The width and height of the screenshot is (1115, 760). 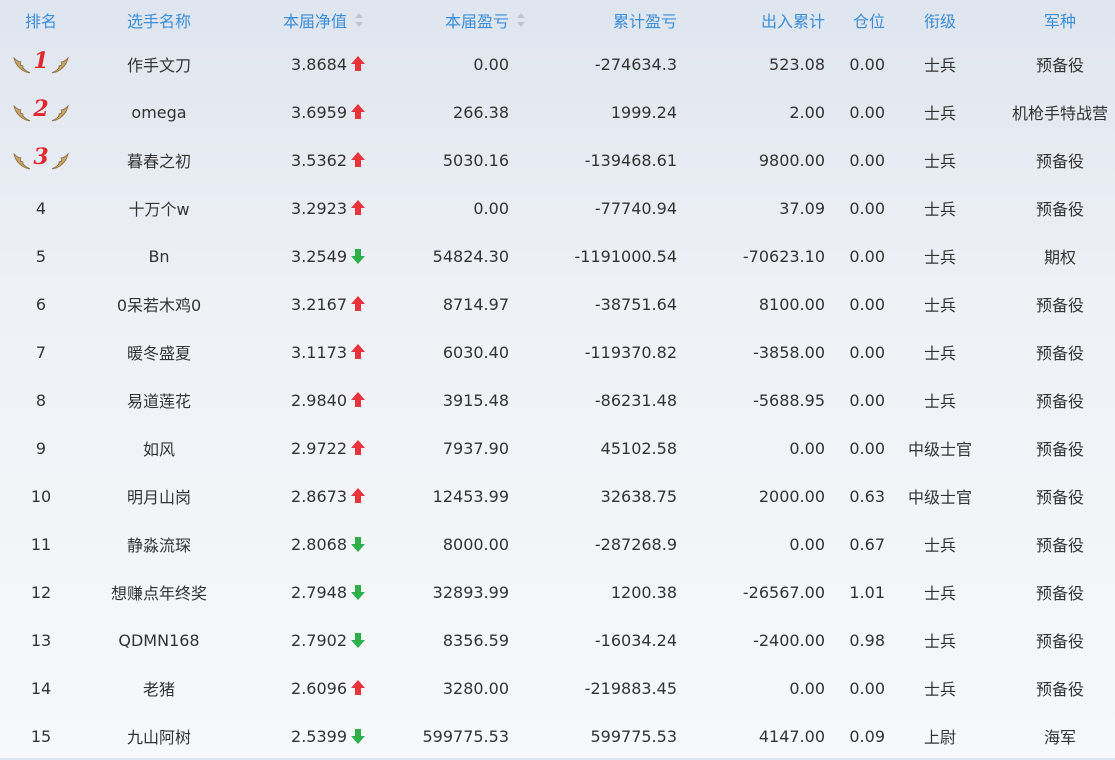 I want to click on position-cell: 0.63, so click(x=867, y=496).